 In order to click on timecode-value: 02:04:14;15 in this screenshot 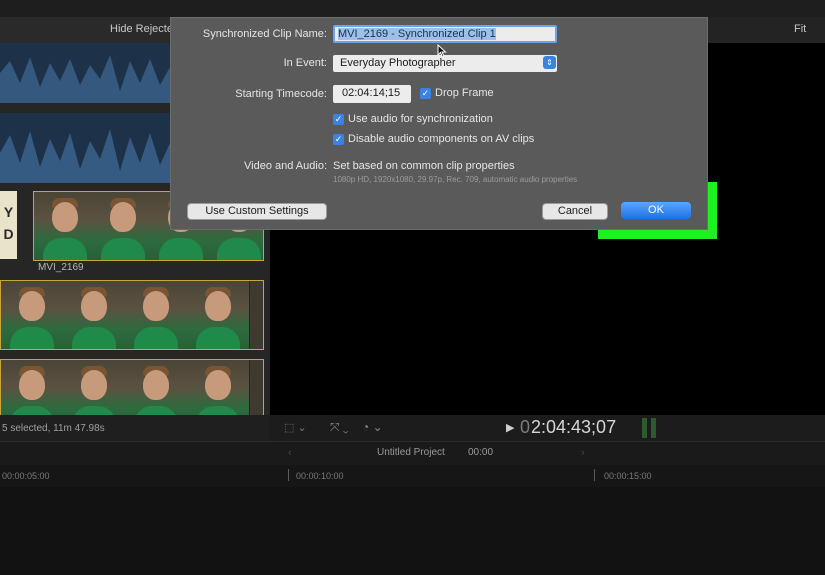, I will do `click(371, 93)`.